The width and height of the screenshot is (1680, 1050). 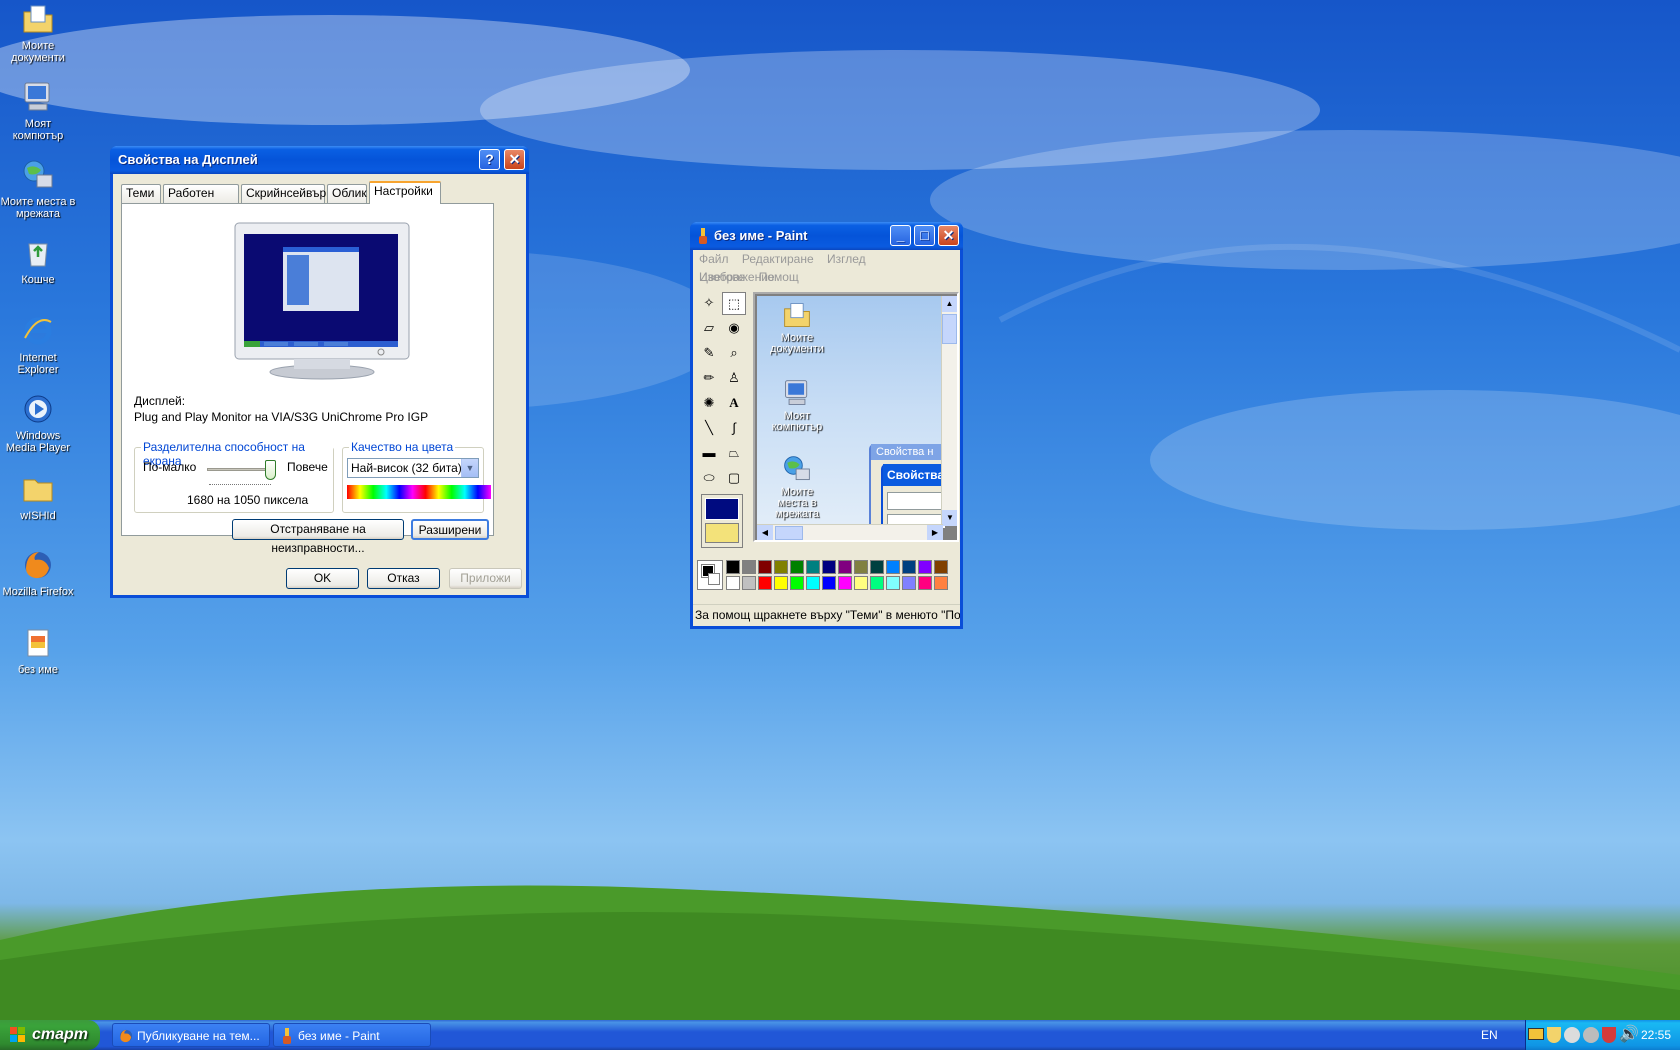 What do you see at coordinates (709, 428) in the screenshot?
I see `line-tool: ╲` at bounding box center [709, 428].